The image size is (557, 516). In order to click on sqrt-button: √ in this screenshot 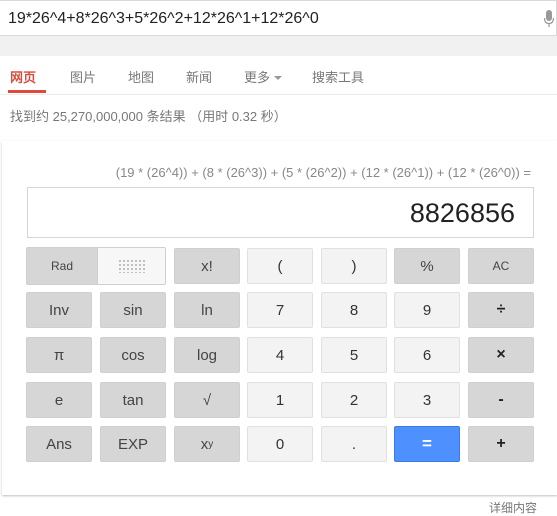, I will do `click(207, 400)`.